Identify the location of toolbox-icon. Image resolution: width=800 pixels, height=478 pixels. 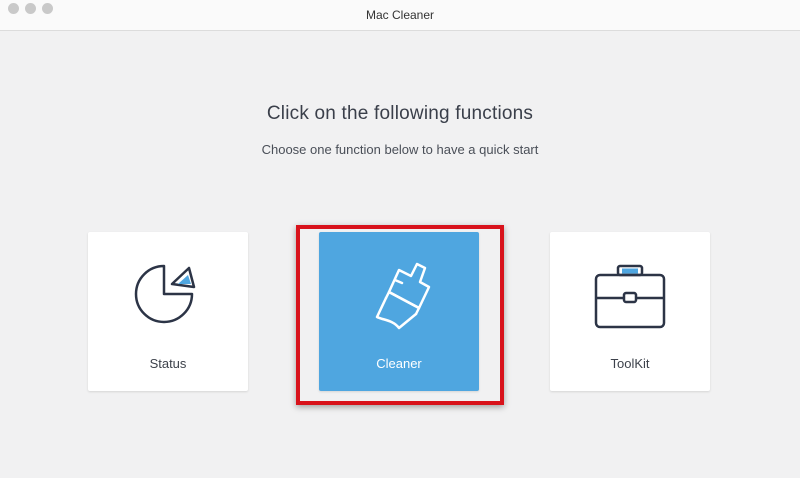
(630, 296).